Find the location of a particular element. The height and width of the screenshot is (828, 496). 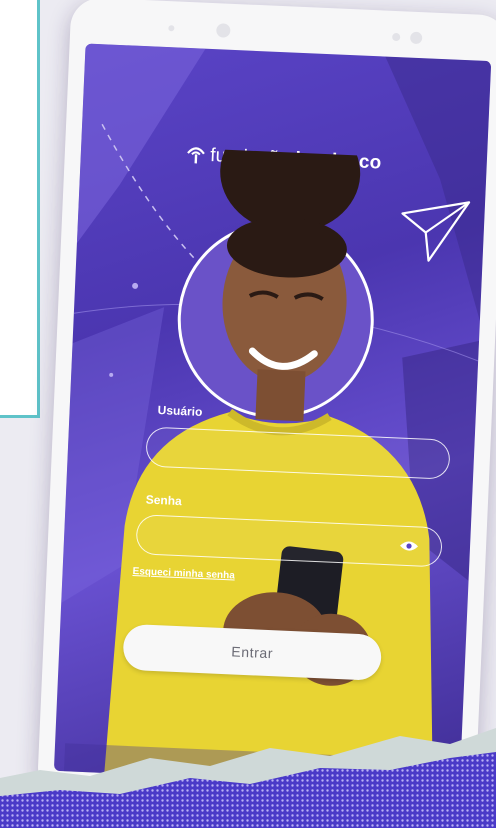

background-panel is located at coordinates (20, 209).